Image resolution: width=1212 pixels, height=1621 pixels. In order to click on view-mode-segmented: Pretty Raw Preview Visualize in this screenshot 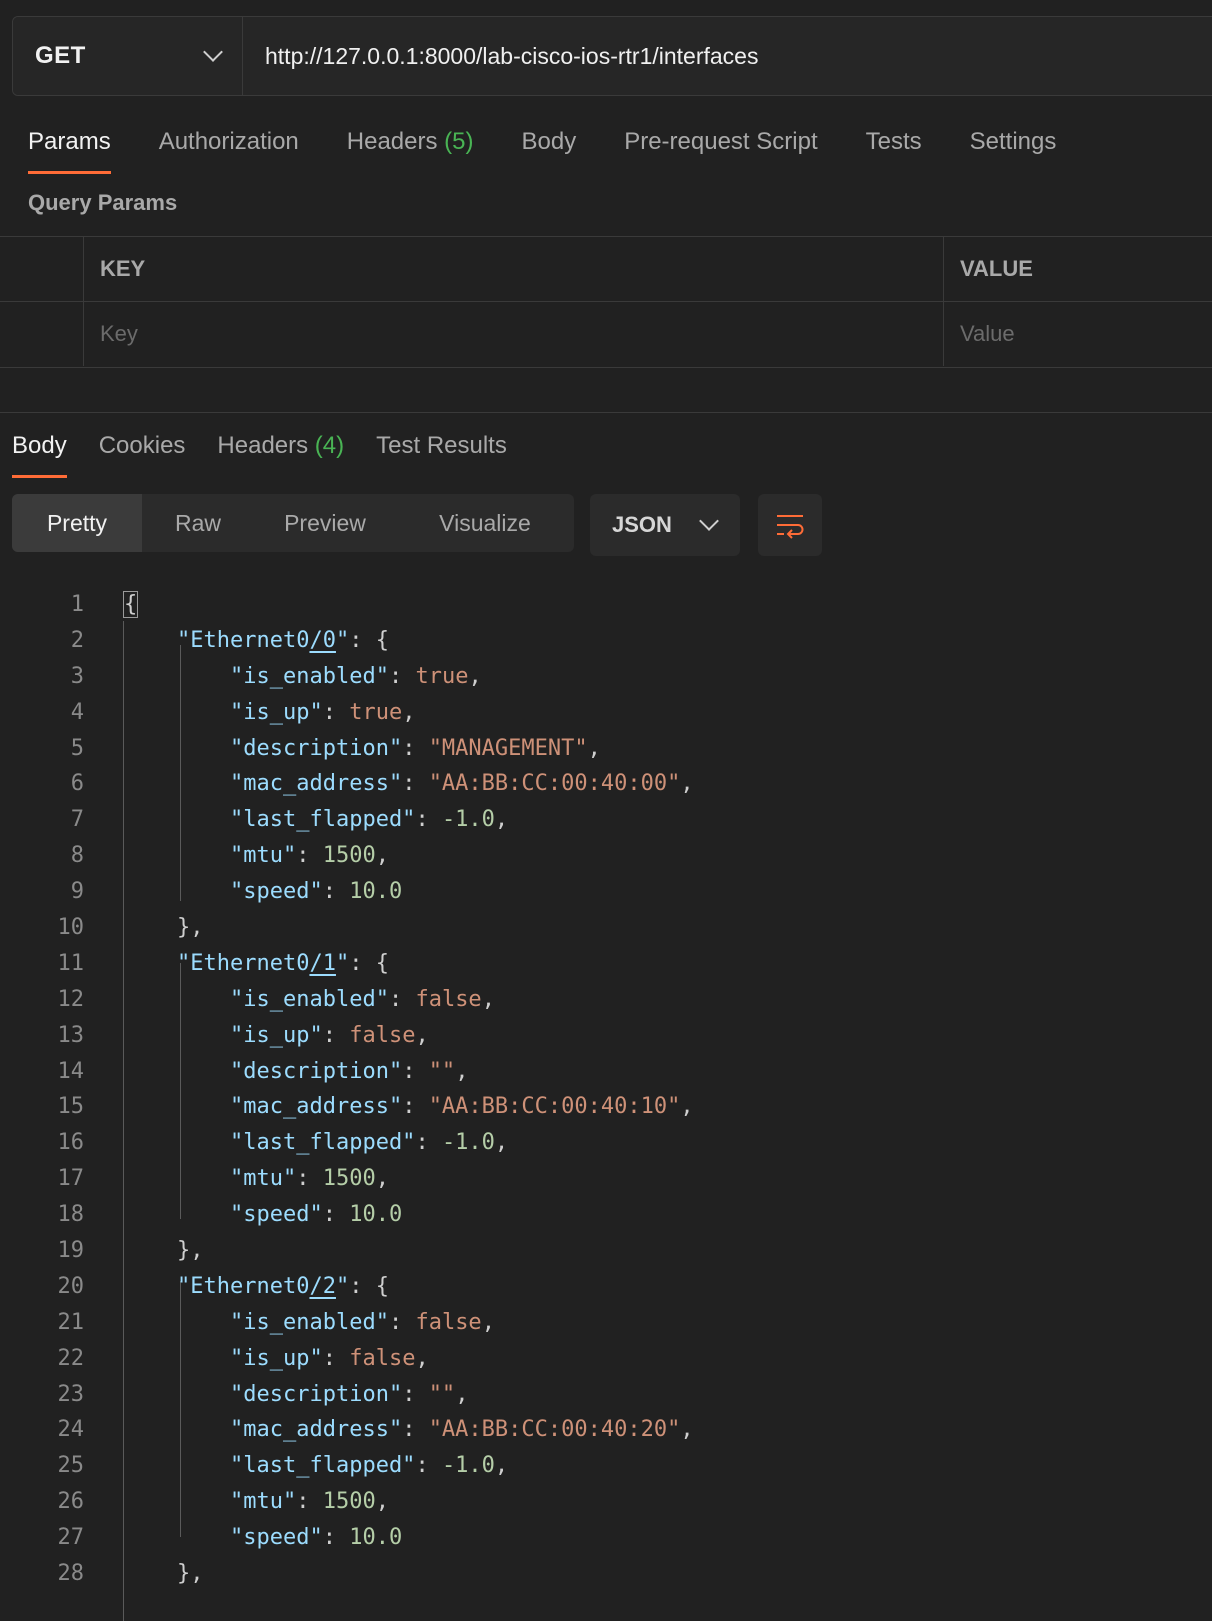, I will do `click(293, 523)`.